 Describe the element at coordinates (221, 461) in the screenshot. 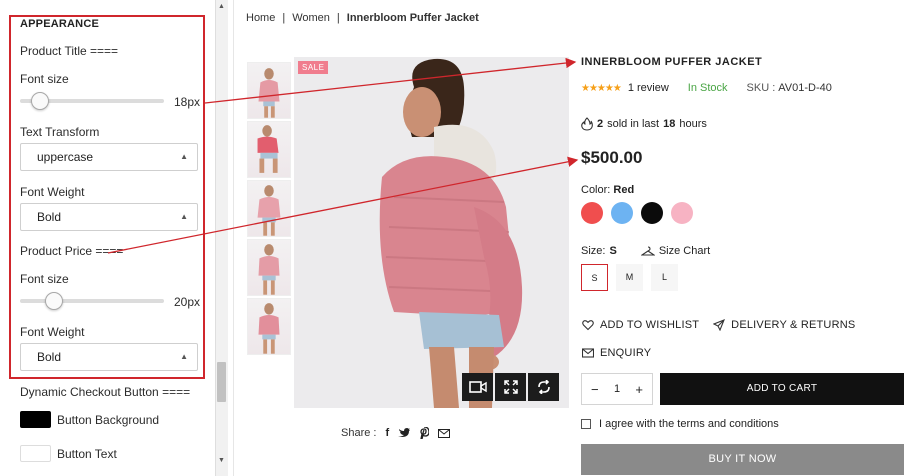

I see `scroll-down-arrow-icon: ▼` at that location.